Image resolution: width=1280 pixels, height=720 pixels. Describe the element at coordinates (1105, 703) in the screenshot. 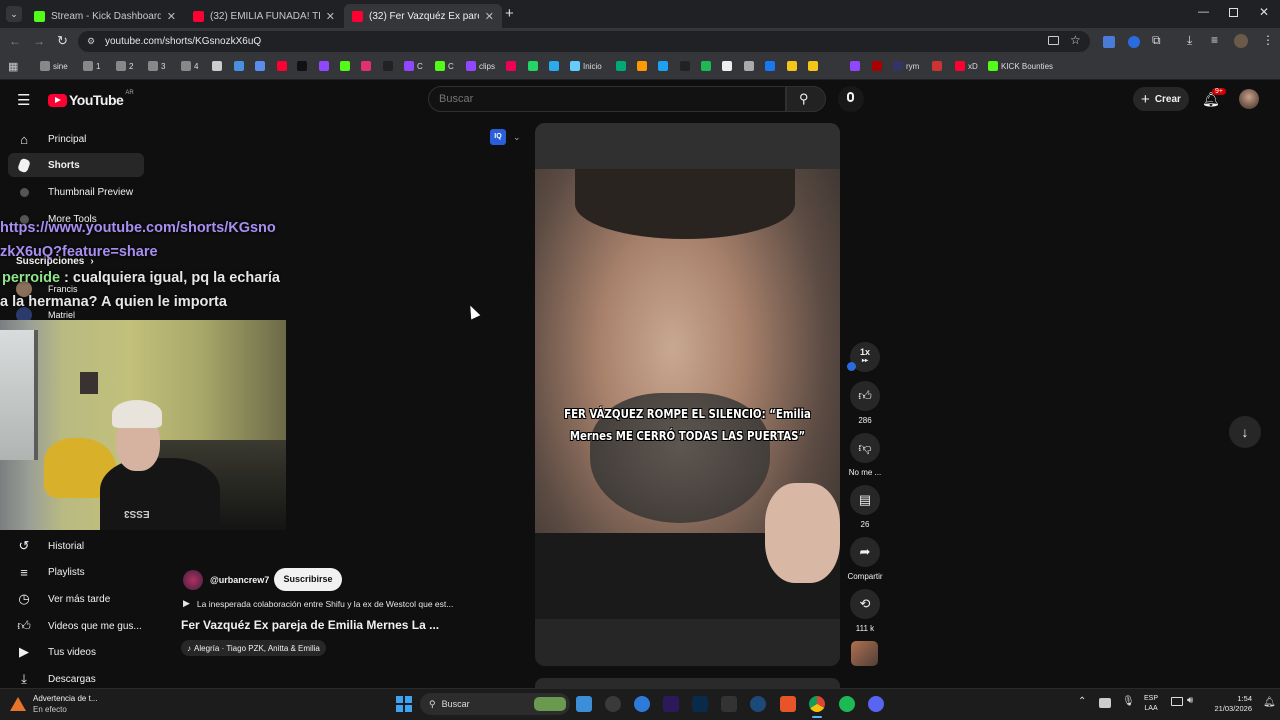

I see `tray-app-icon` at that location.